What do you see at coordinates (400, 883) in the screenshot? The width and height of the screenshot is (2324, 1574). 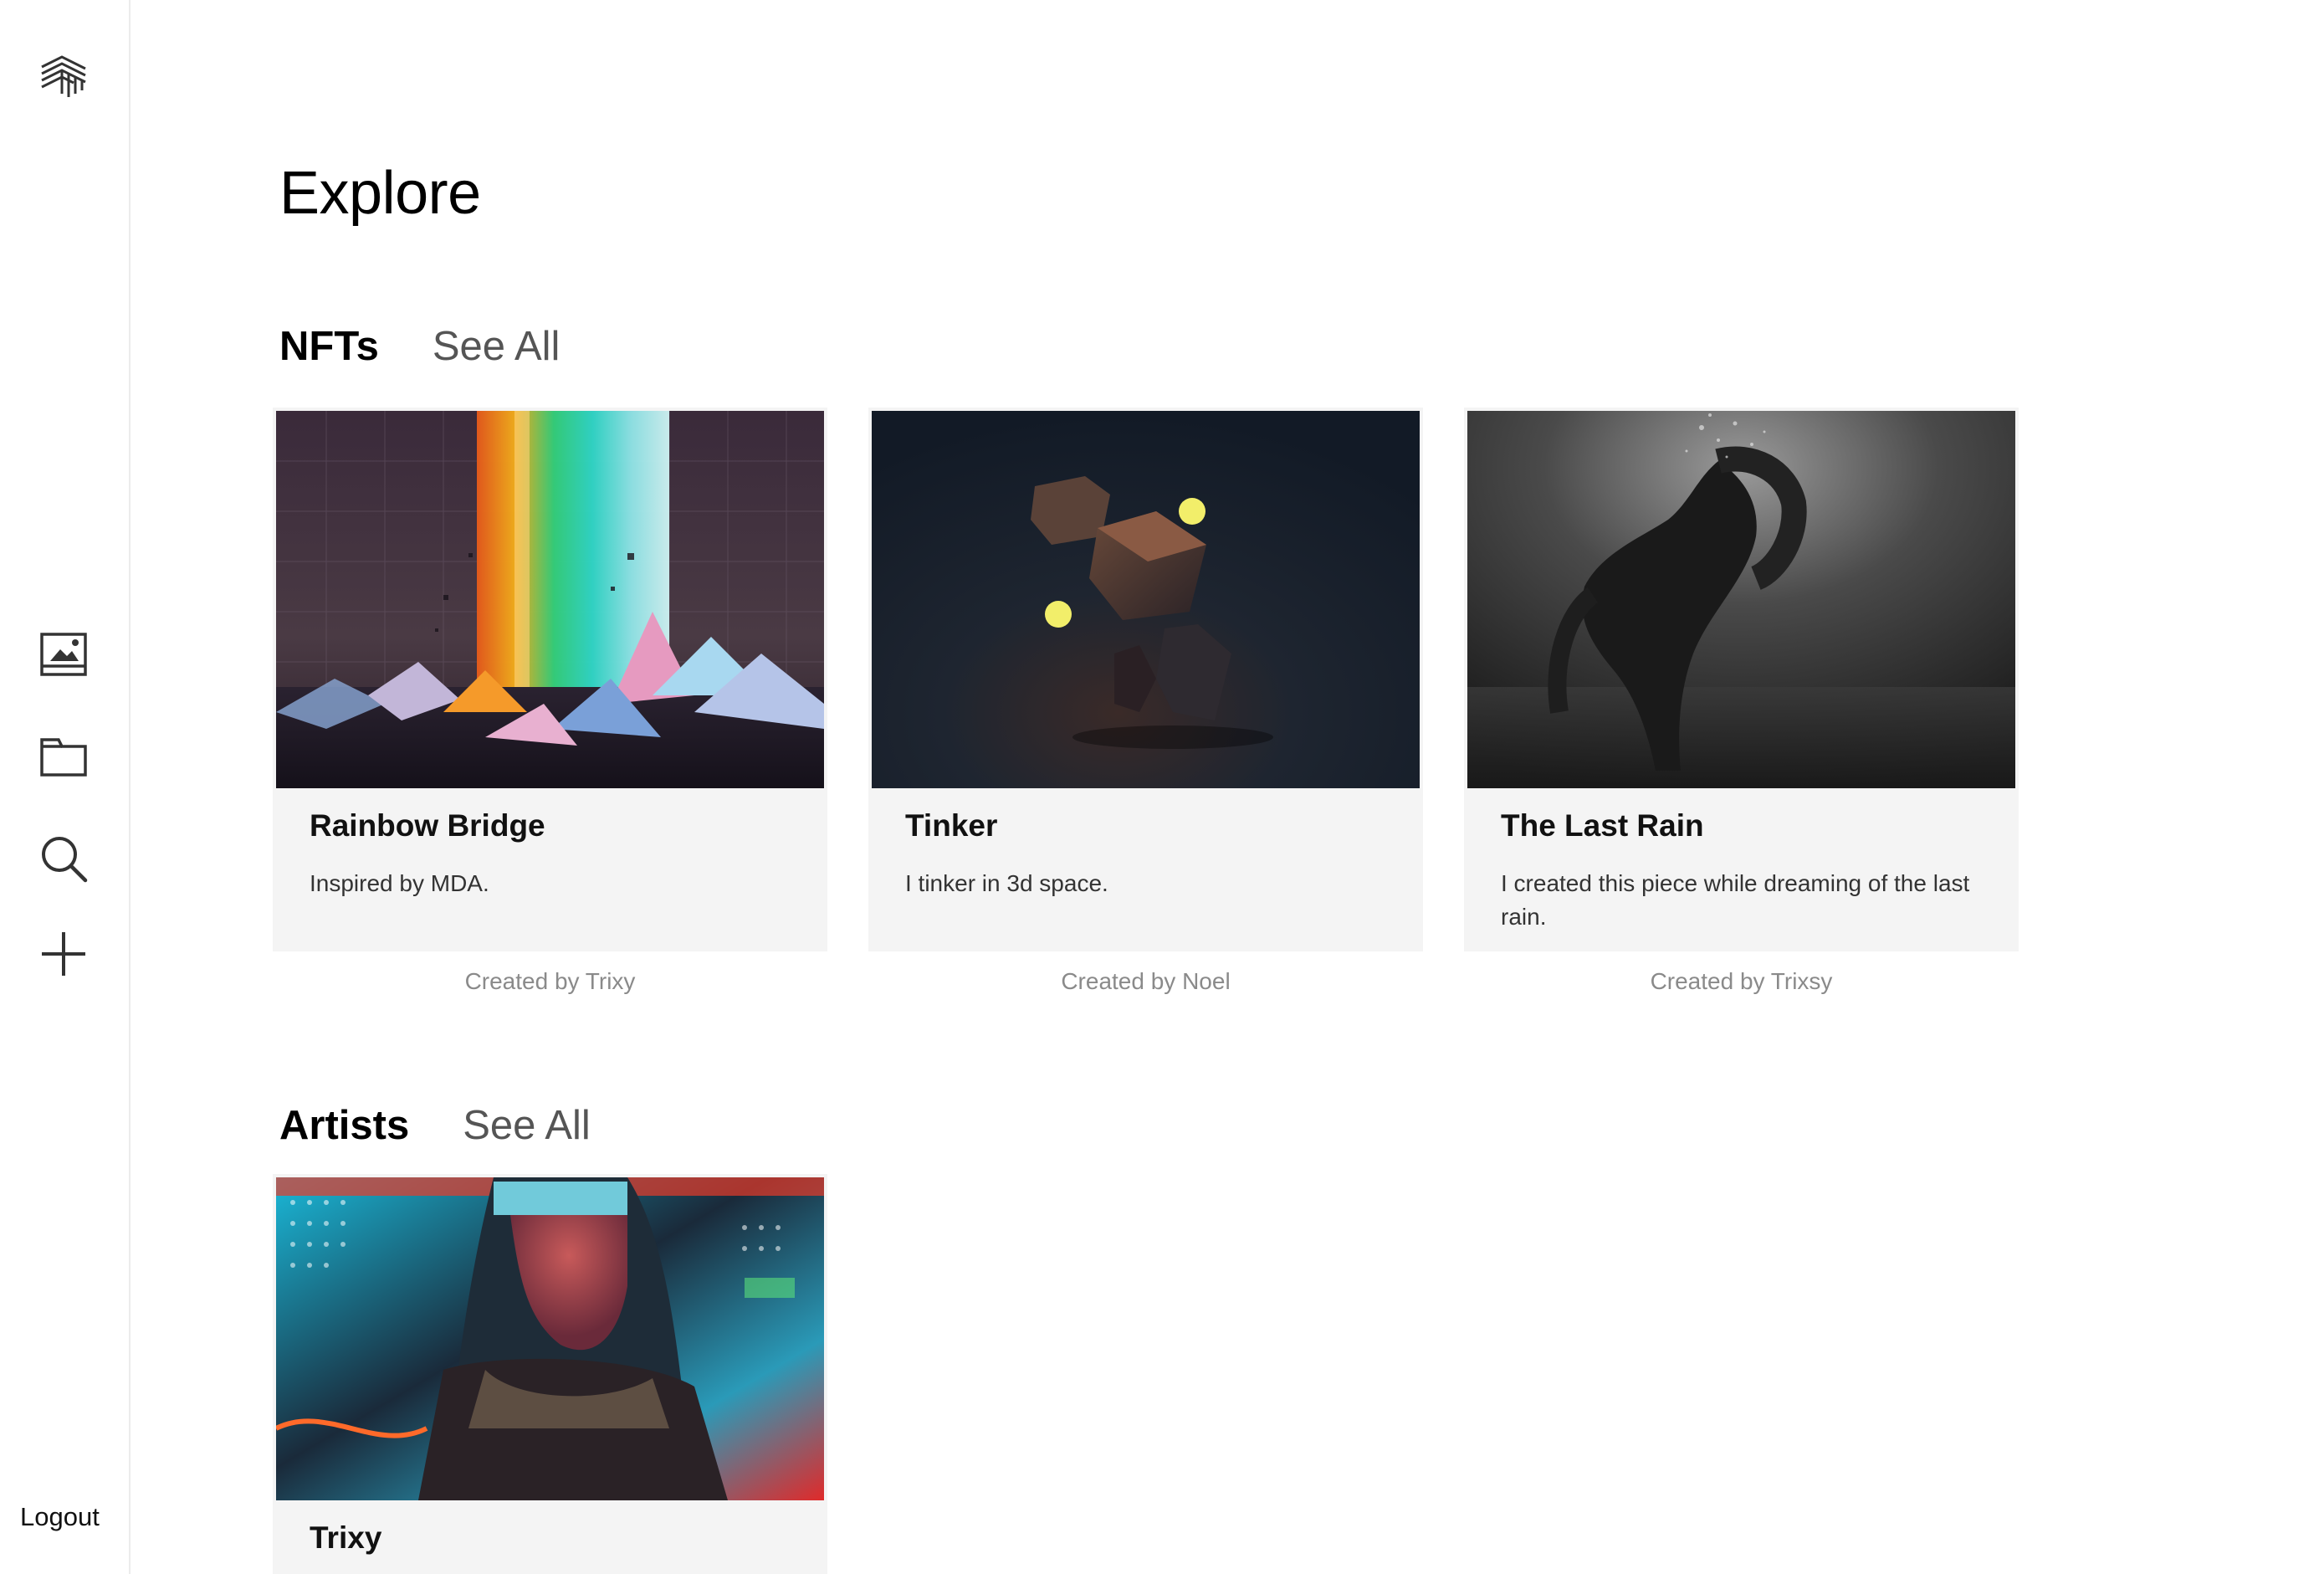 I see `nft-description: Inspired by MDA.` at bounding box center [400, 883].